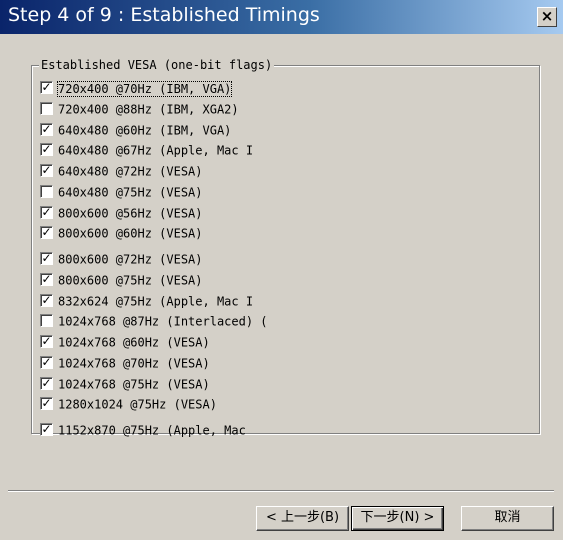 The height and width of the screenshot is (540, 563). What do you see at coordinates (152, 430) in the screenshot?
I see `checkbox-label: 1152x870 @75Hz (Apple, Mac` at bounding box center [152, 430].